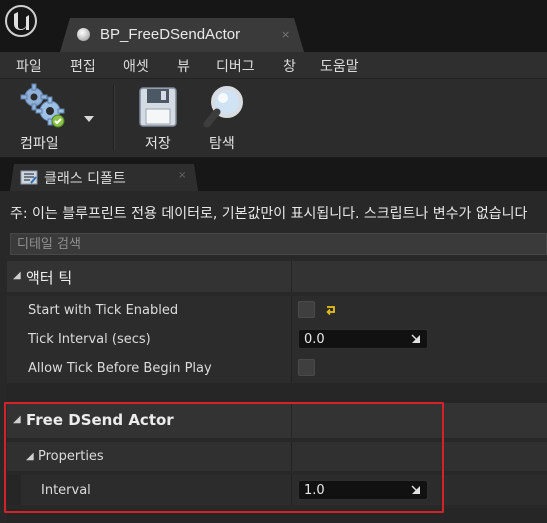 The image size is (547, 523). I want to click on section-gap, so click(277, 393).